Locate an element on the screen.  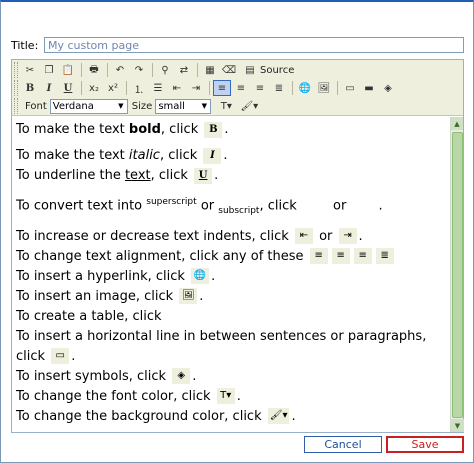
save-button: Save is located at coordinates (425, 444).